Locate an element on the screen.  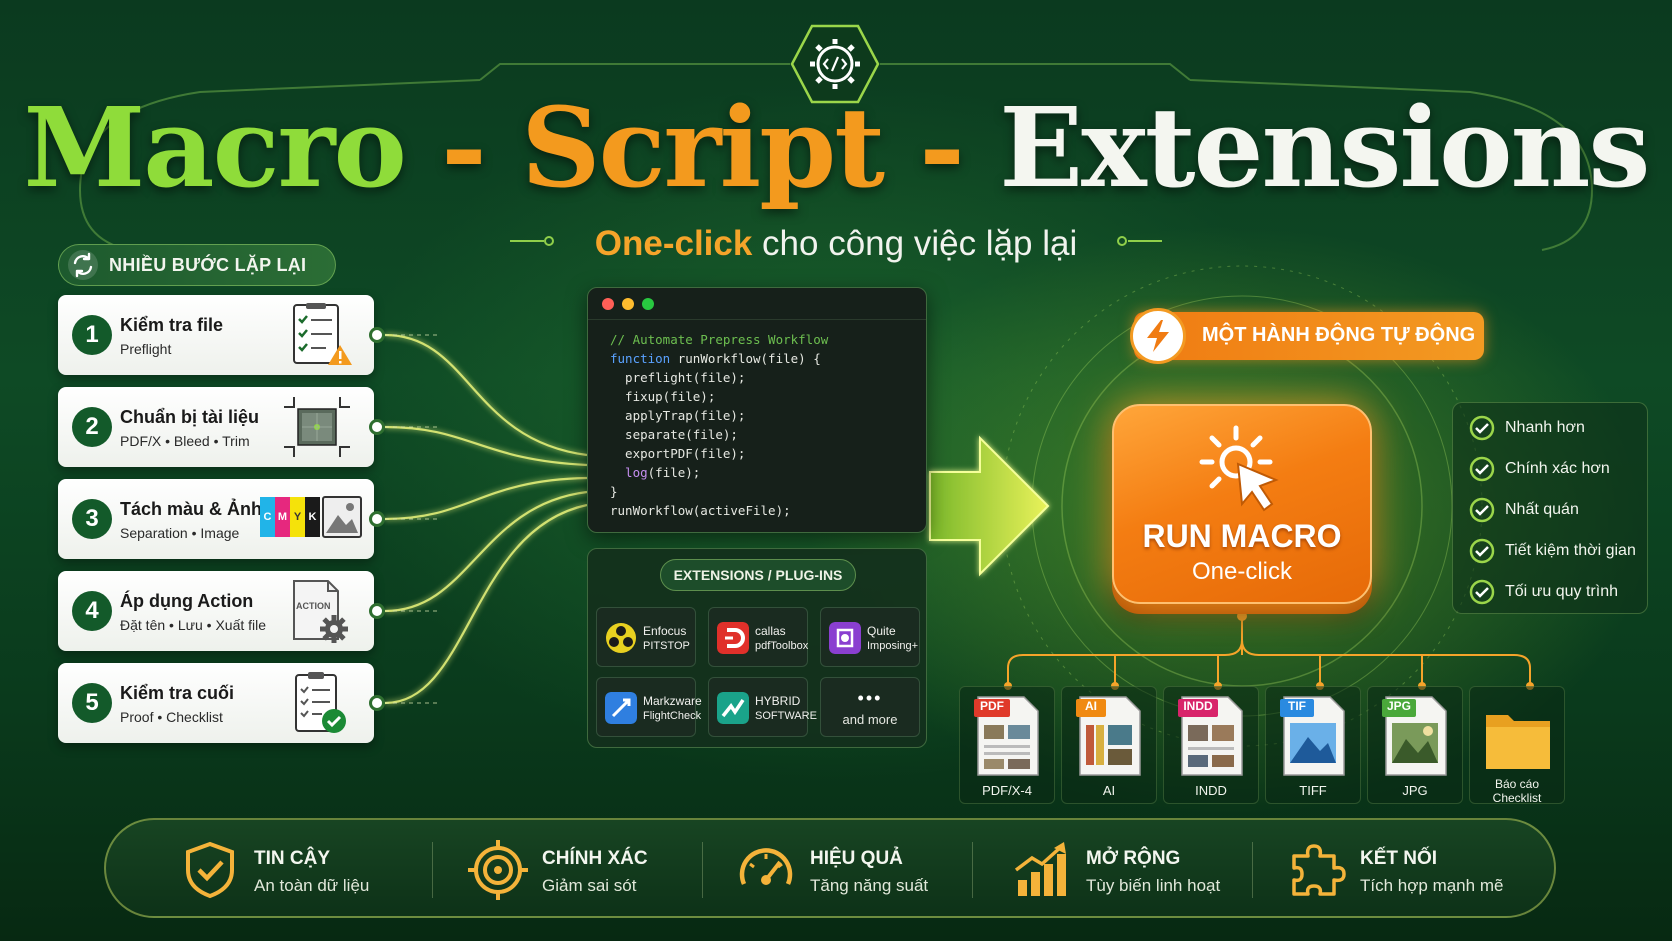
output-pdf: PDF PDF/X-4 is located at coordinates (1007, 745).